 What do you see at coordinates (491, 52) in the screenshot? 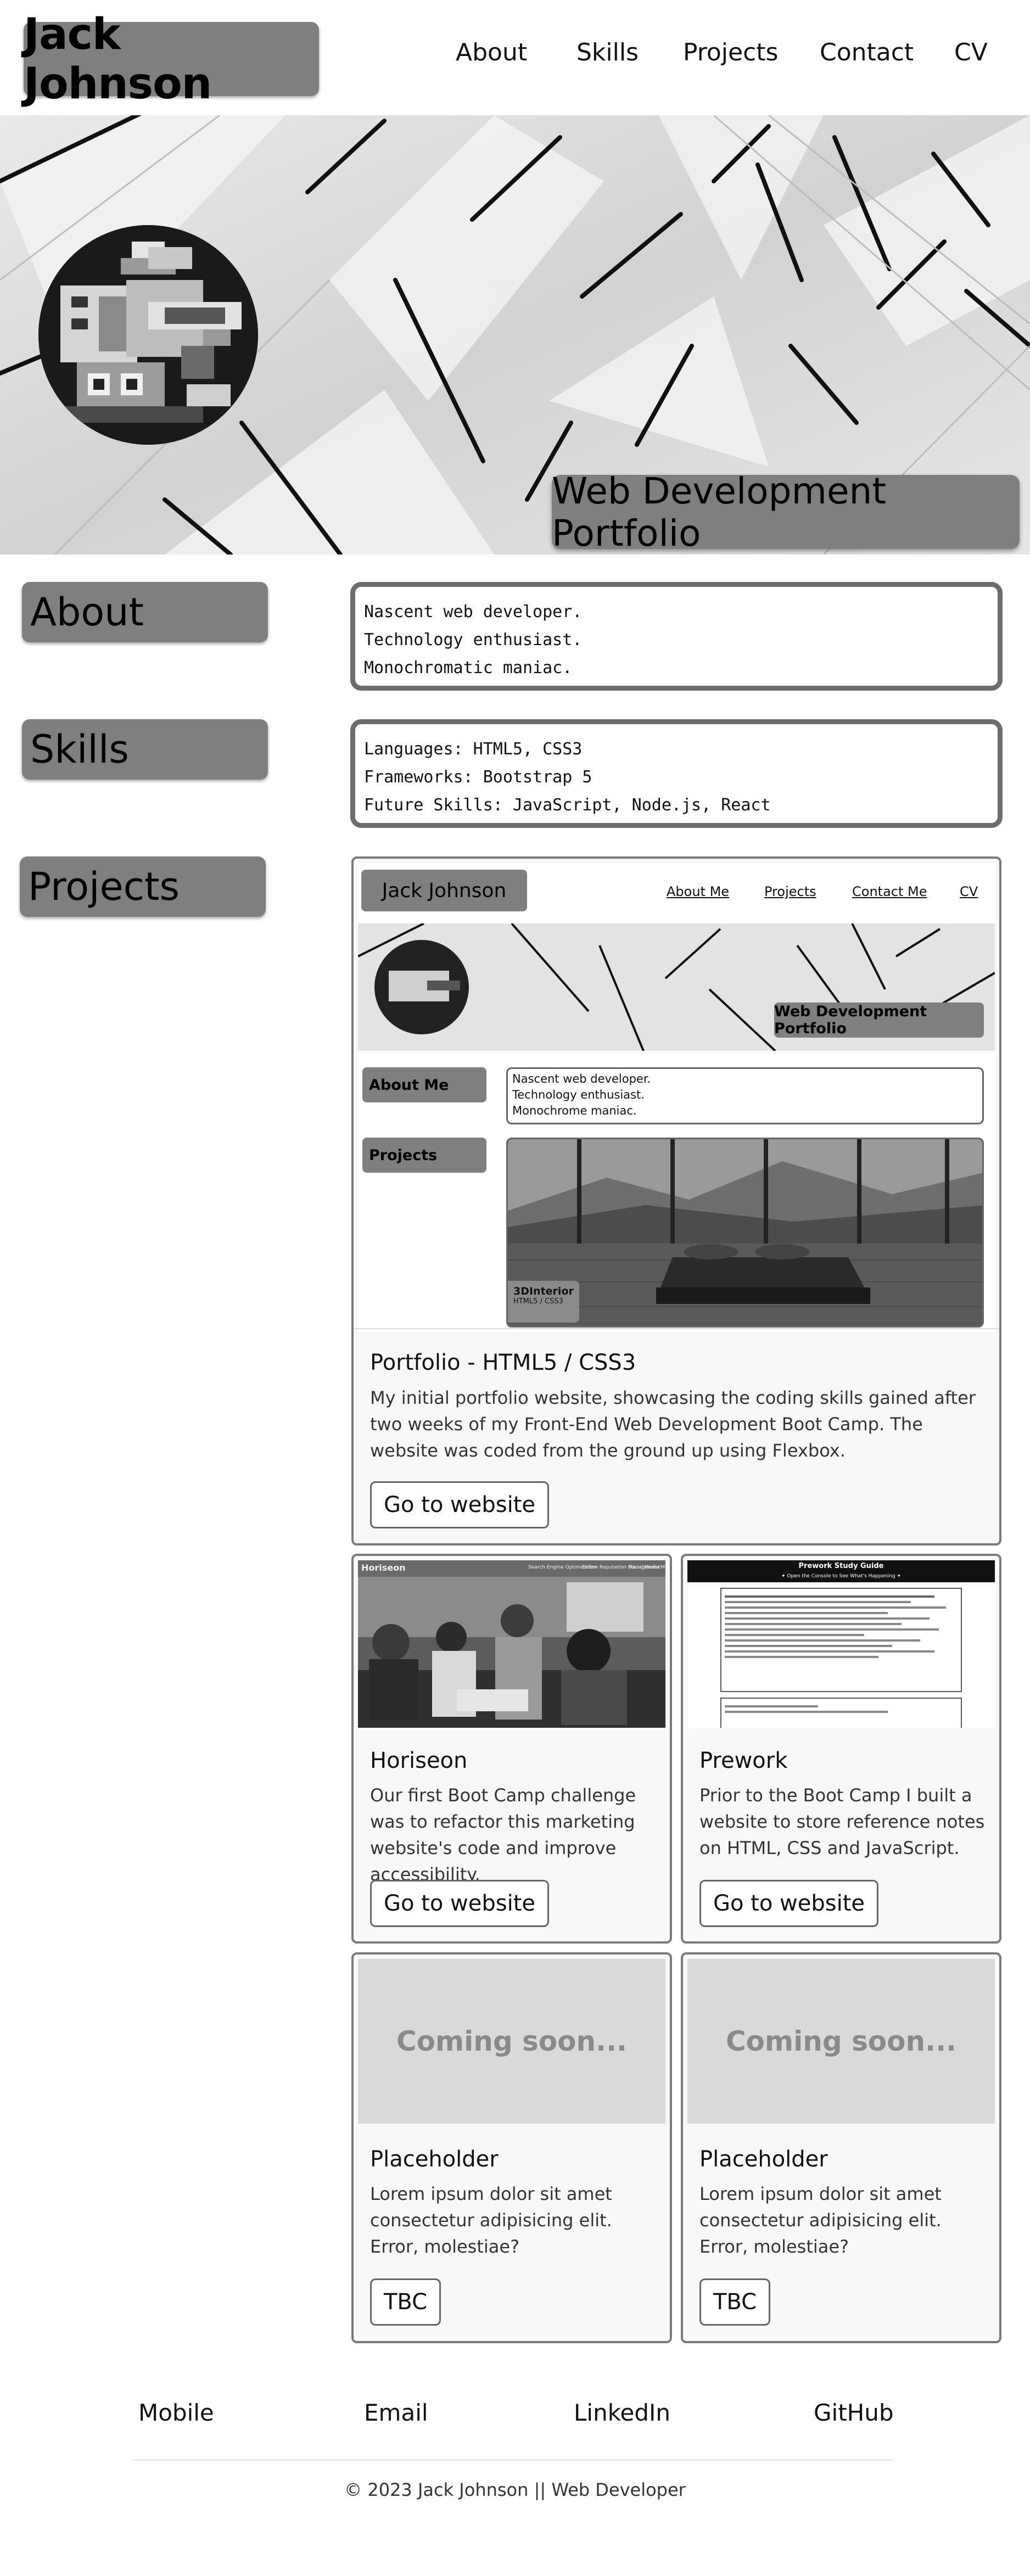
I see `nav-about: About` at bounding box center [491, 52].